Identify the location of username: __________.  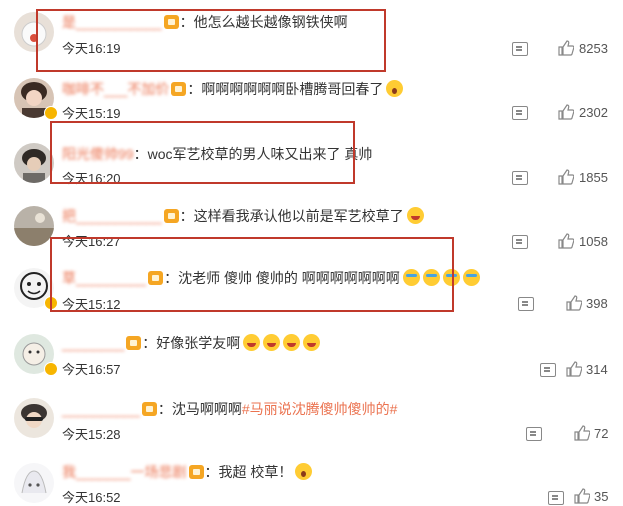
(101, 409).